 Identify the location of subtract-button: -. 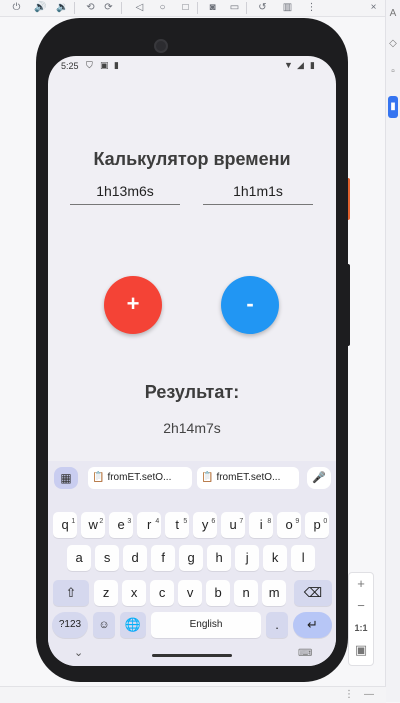
(250, 305).